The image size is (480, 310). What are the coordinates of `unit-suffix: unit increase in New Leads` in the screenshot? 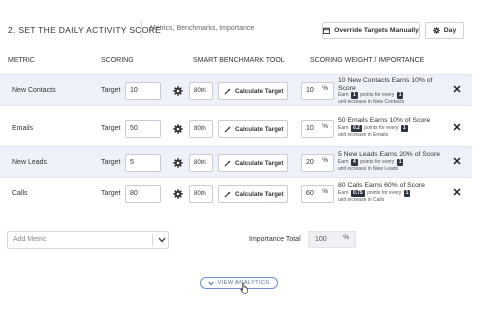 It's located at (368, 168).